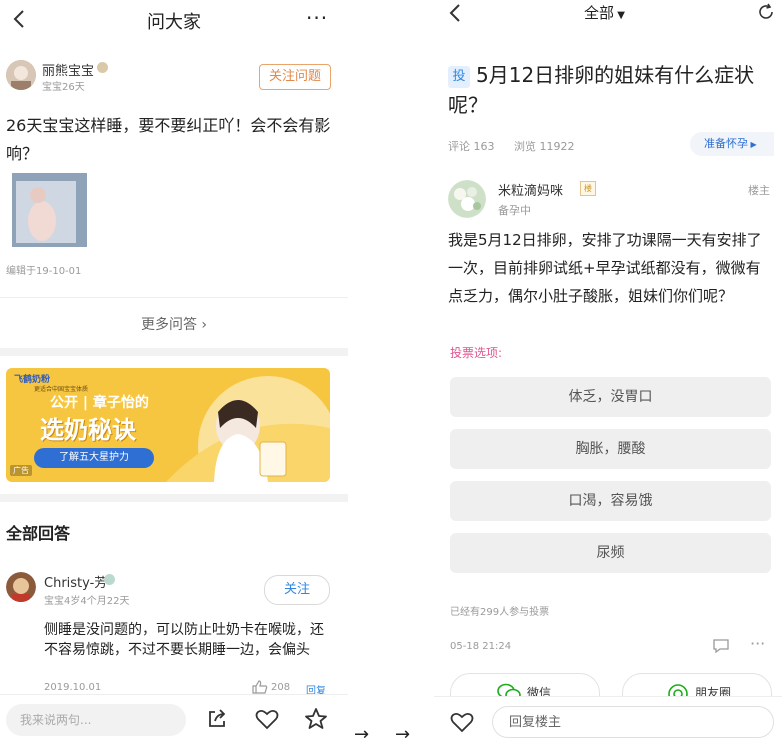 The image size is (782, 751). What do you see at coordinates (168, 425) in the screenshot?
I see `ad-banner: 飞鹤奶粉 更适合中国宝宝体质 公开 | 章子怡的 选奶秘诀 了解五大星护力 广告` at bounding box center [168, 425].